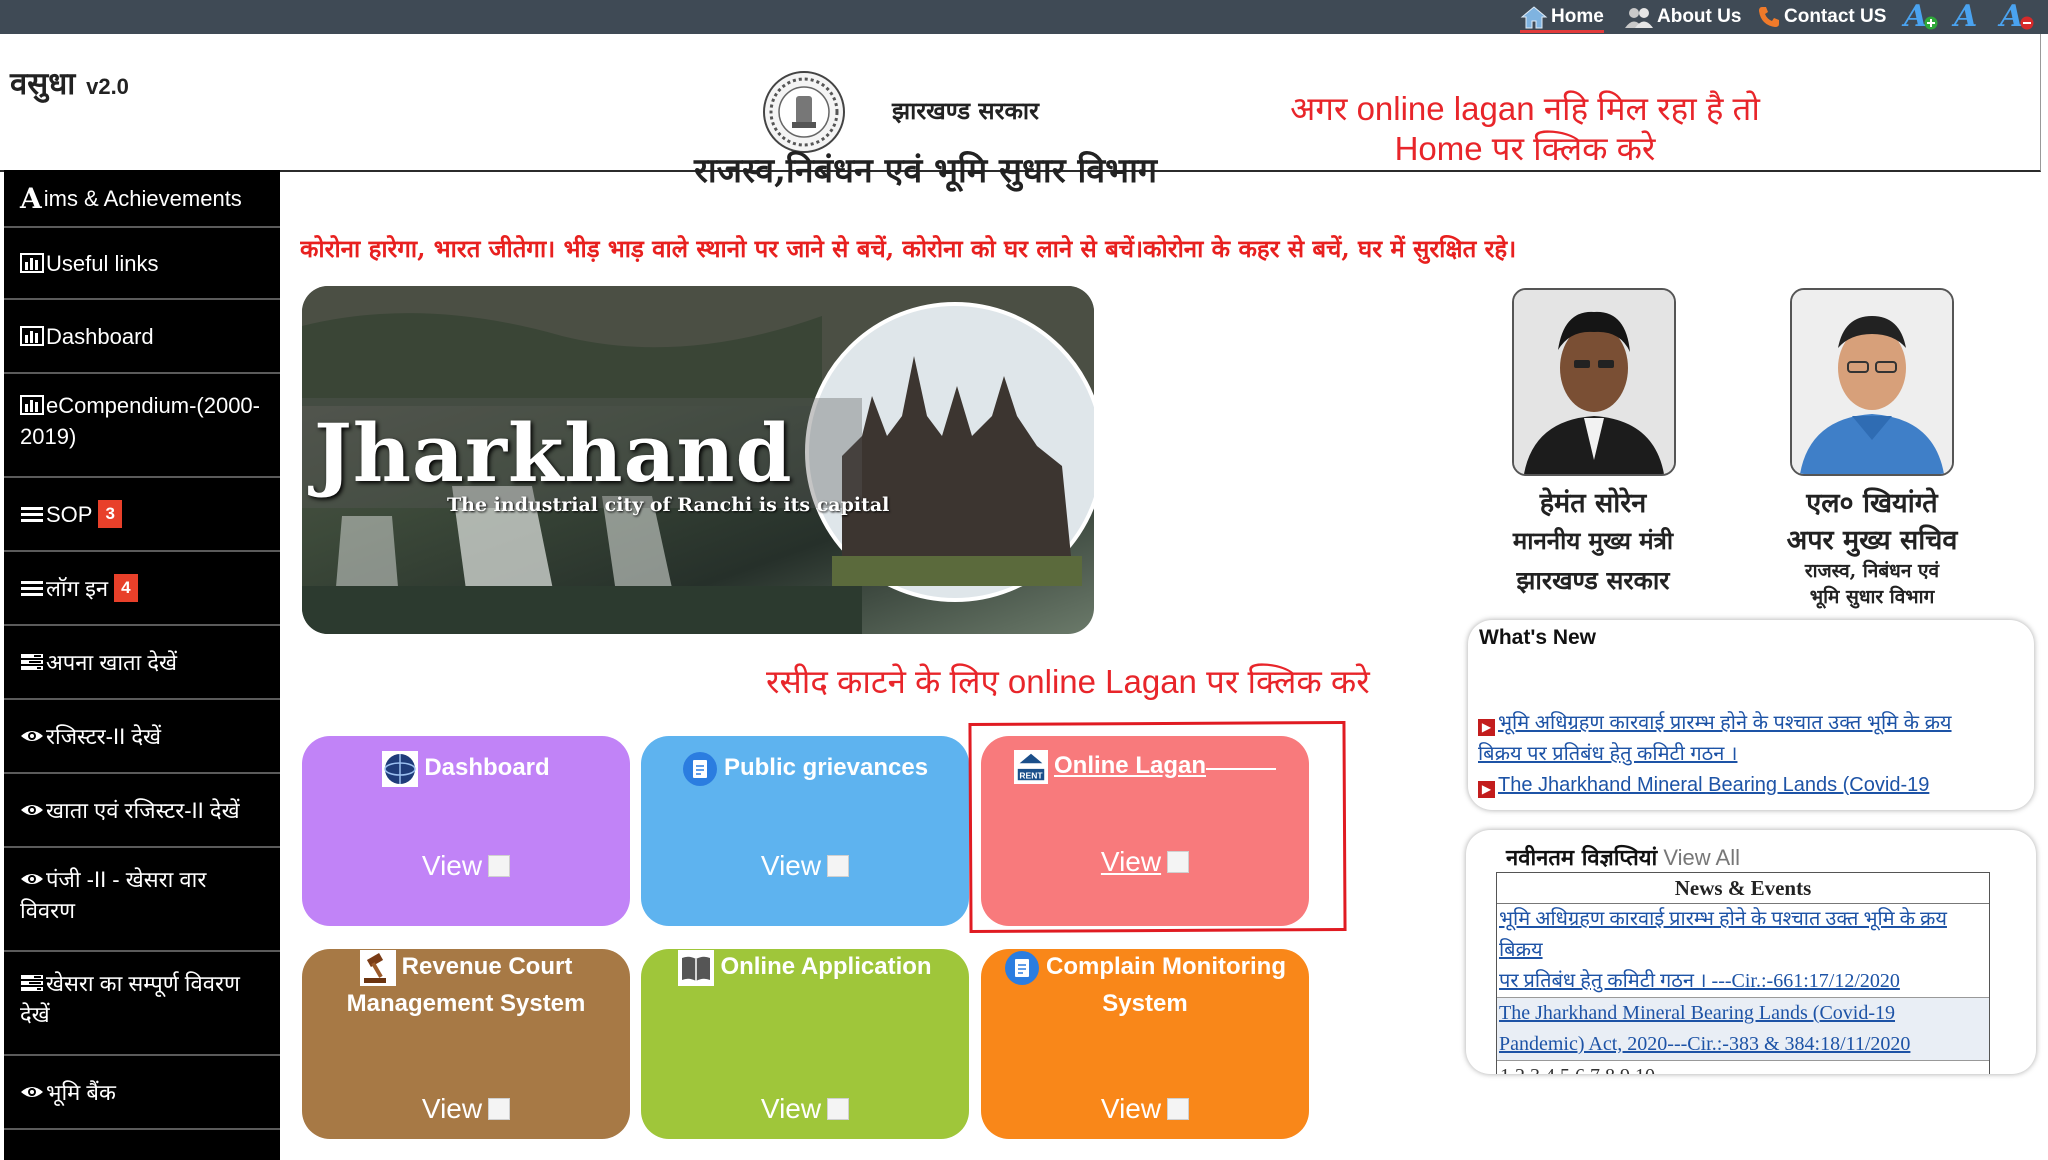  I want to click on whats-new-title: What's New, so click(1538, 637).